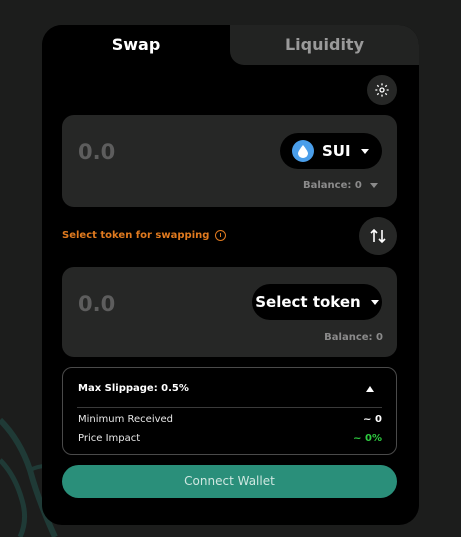  I want to click on settings-button, so click(382, 90).